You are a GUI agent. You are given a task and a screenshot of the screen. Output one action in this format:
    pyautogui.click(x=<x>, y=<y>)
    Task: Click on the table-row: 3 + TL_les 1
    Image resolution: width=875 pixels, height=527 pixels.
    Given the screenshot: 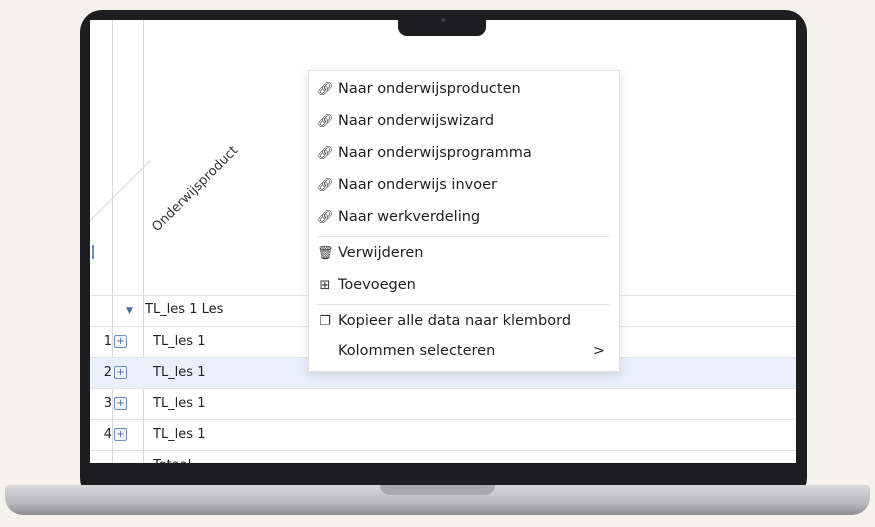 What is the action you would take?
    pyautogui.click(x=443, y=404)
    